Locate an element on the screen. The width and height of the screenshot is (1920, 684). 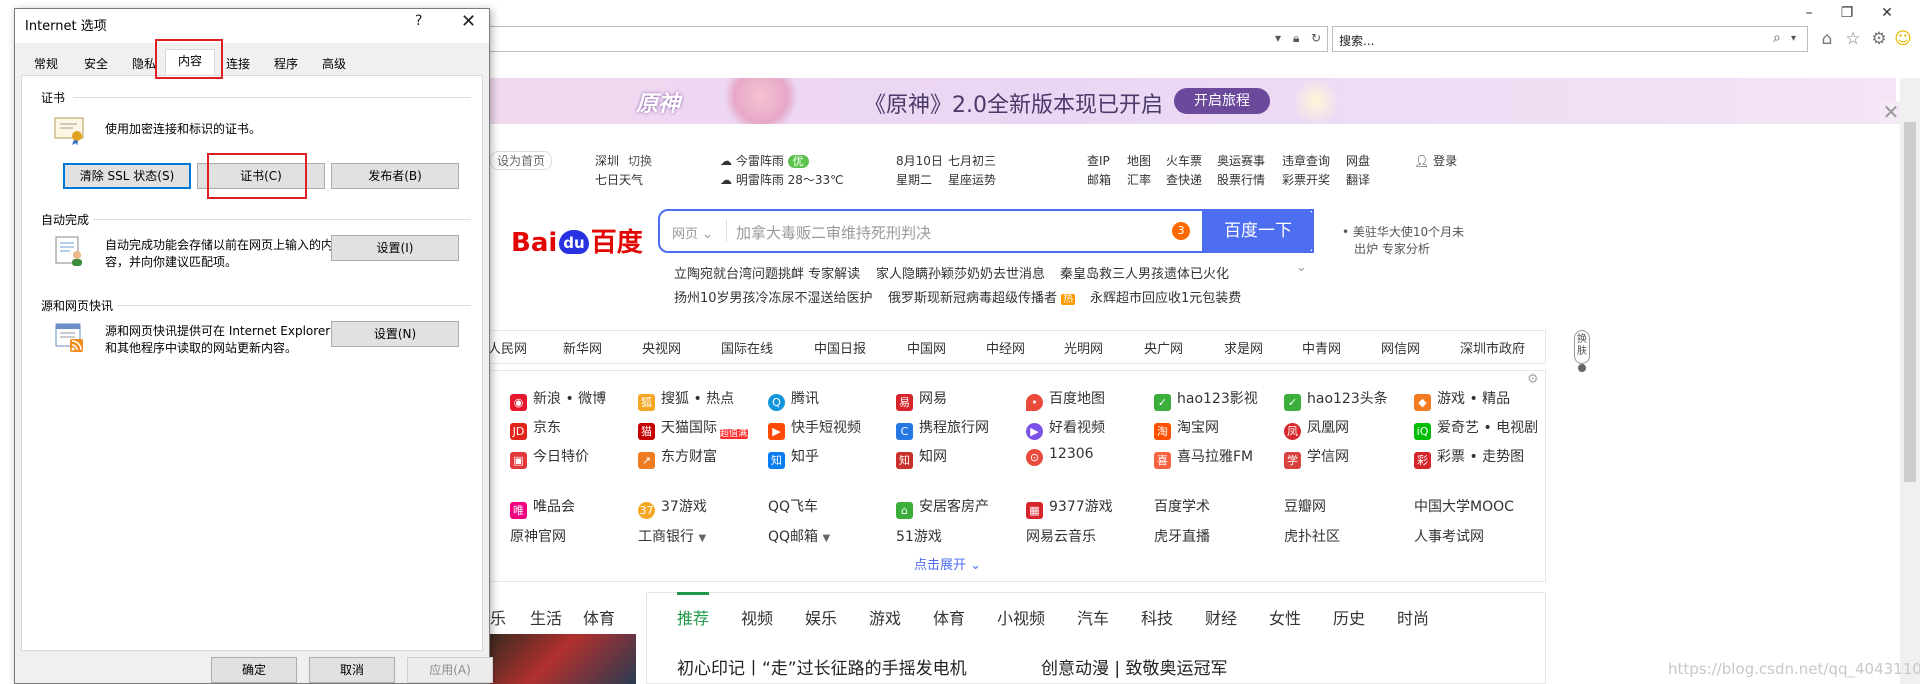
baidu-logo: Bai du 百度 is located at coordinates (577, 240).